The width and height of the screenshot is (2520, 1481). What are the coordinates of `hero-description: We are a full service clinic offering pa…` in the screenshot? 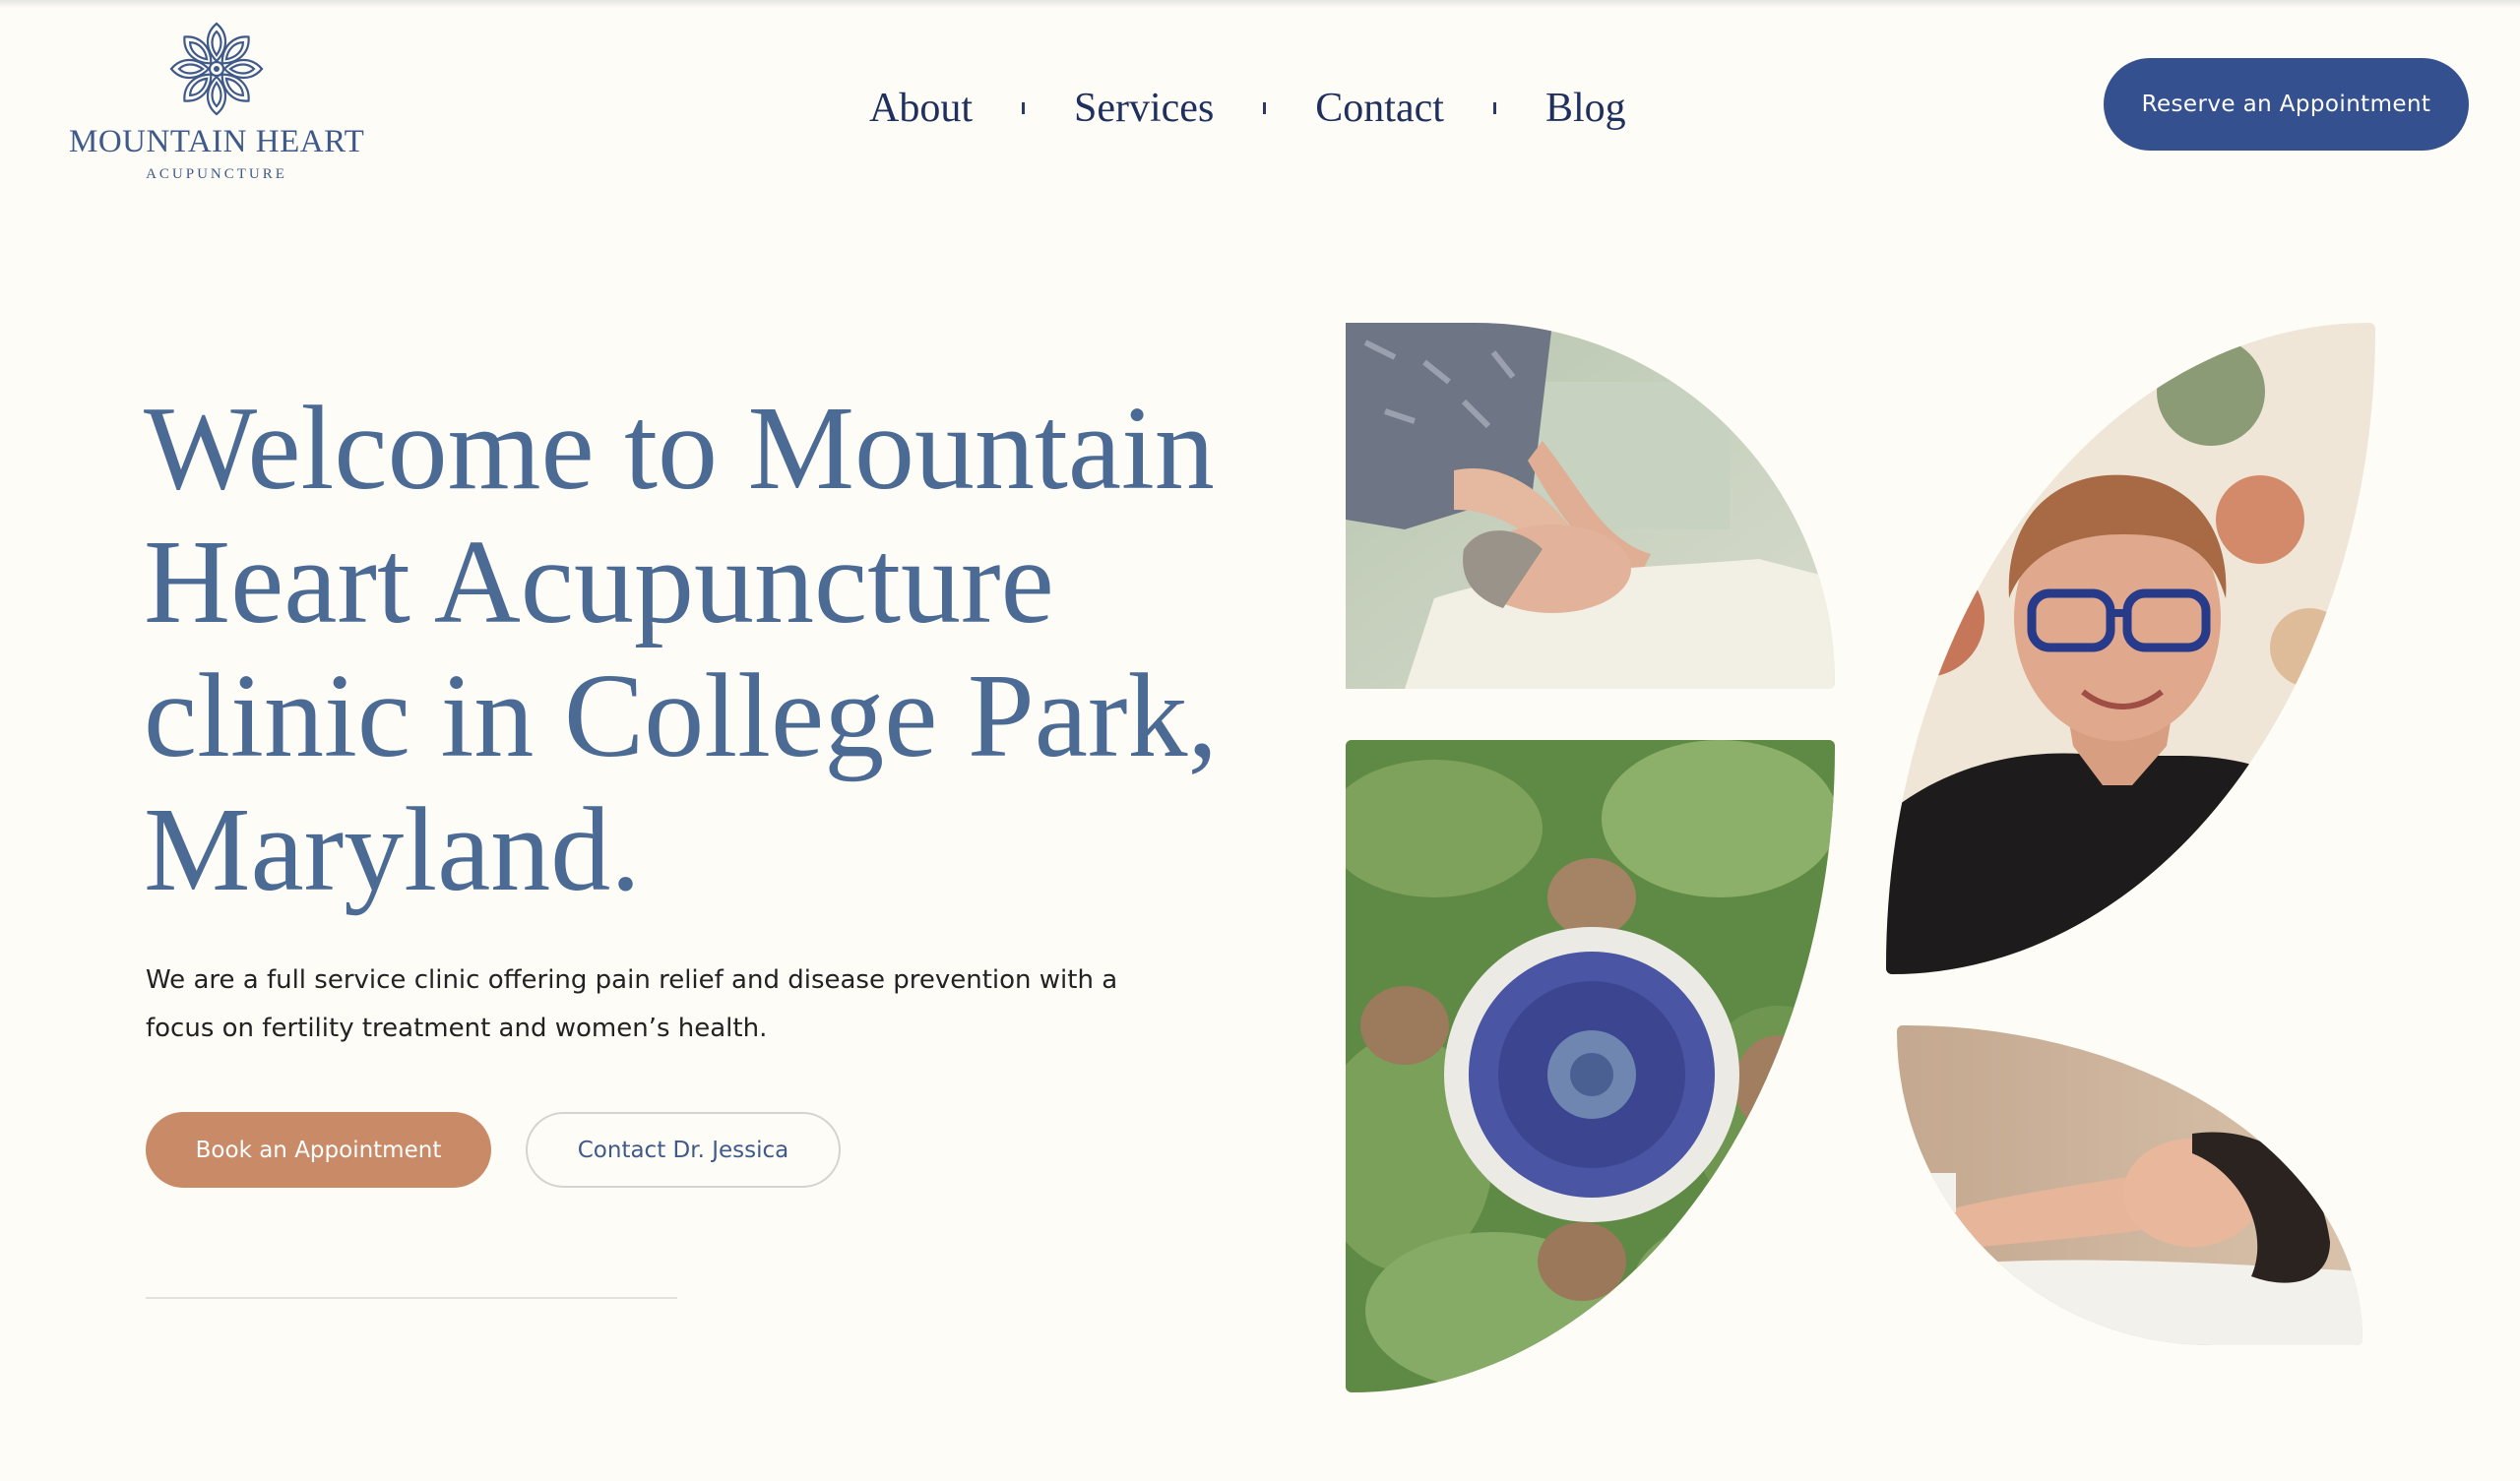 It's located at (632, 1004).